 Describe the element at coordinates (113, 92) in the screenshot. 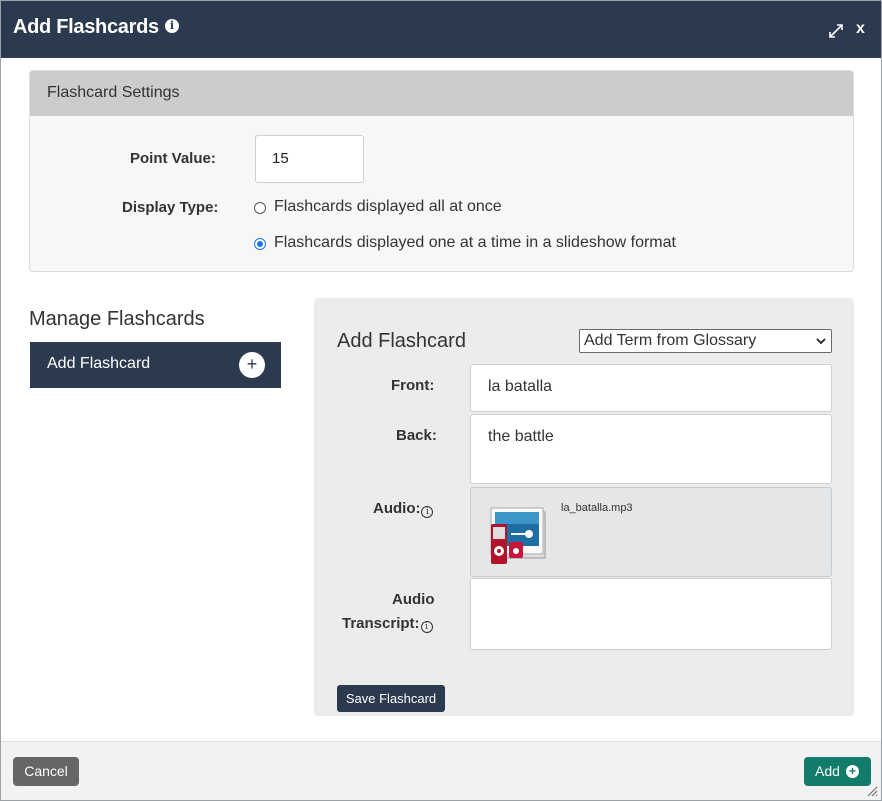

I see `flashcard-settings-title: Flashcard Settings` at that location.